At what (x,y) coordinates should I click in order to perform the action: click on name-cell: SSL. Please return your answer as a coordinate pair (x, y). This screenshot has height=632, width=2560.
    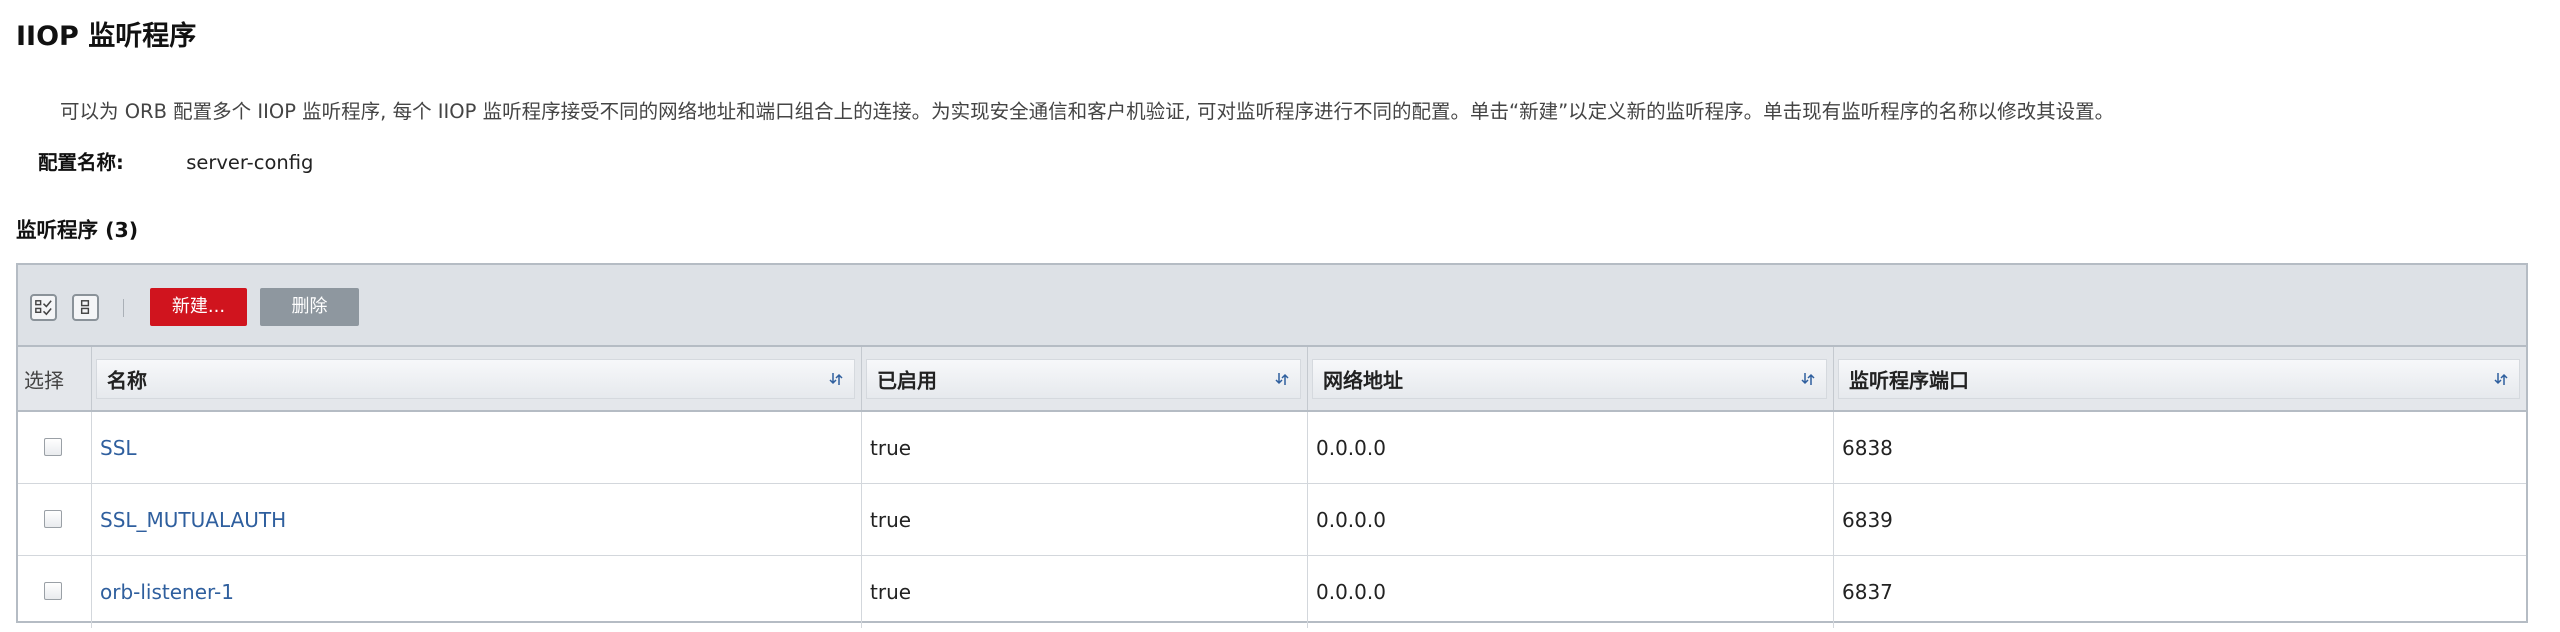
    Looking at the image, I should click on (477, 447).